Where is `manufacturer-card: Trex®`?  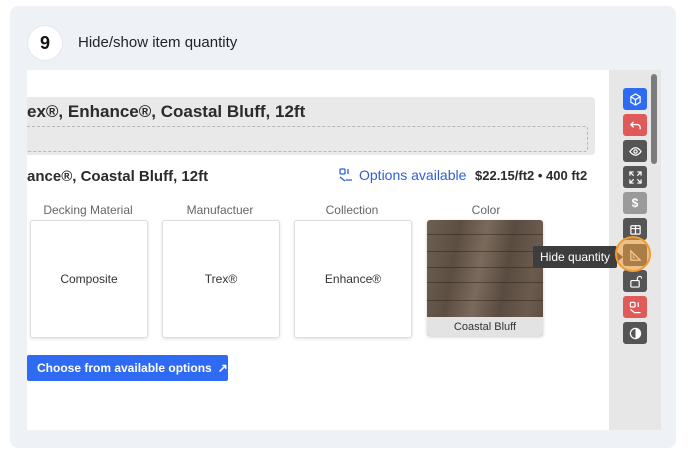 manufacturer-card: Trex® is located at coordinates (221, 279).